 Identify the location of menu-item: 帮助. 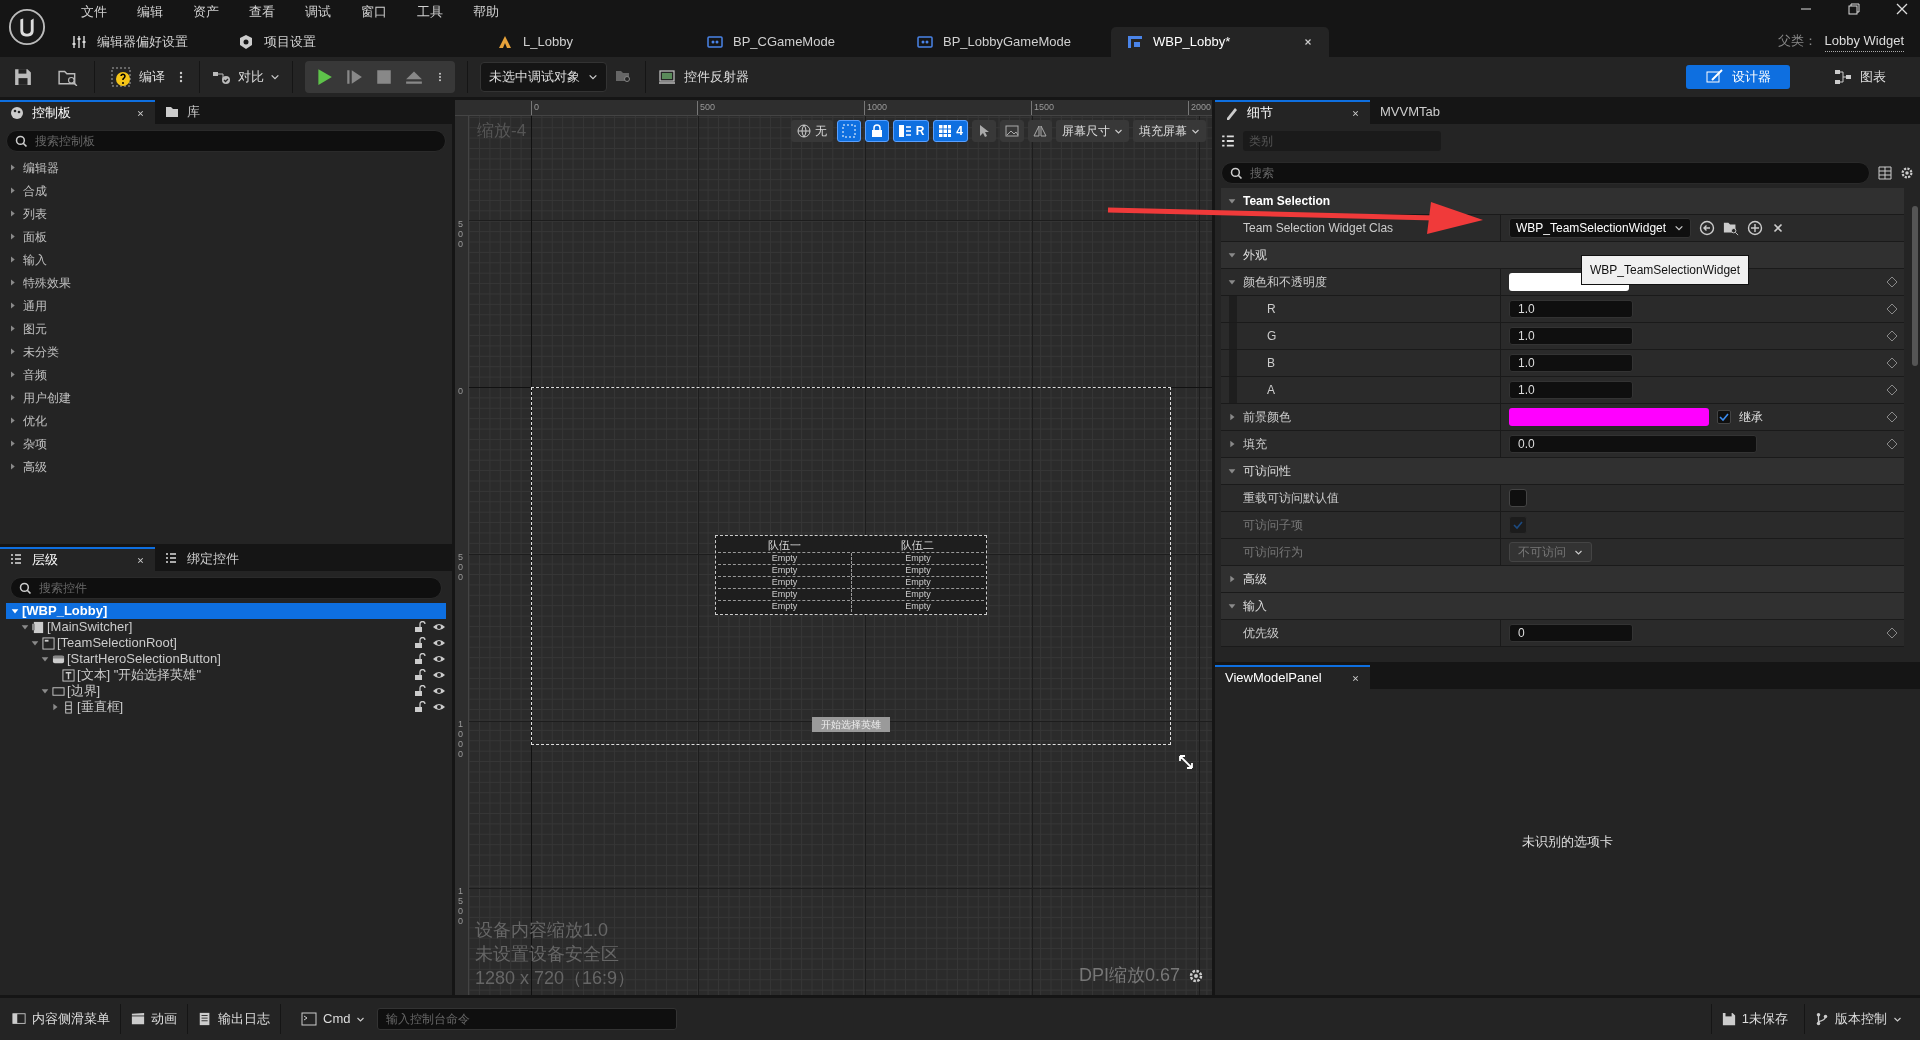
(486, 12).